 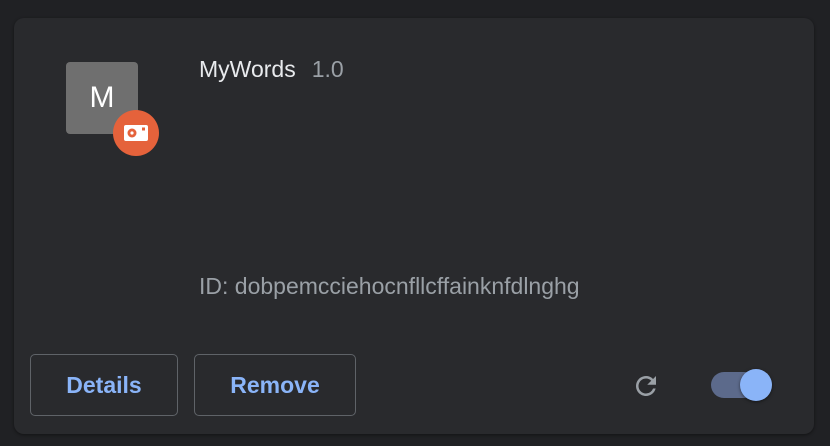 I want to click on enable-toggle, so click(x=741, y=385).